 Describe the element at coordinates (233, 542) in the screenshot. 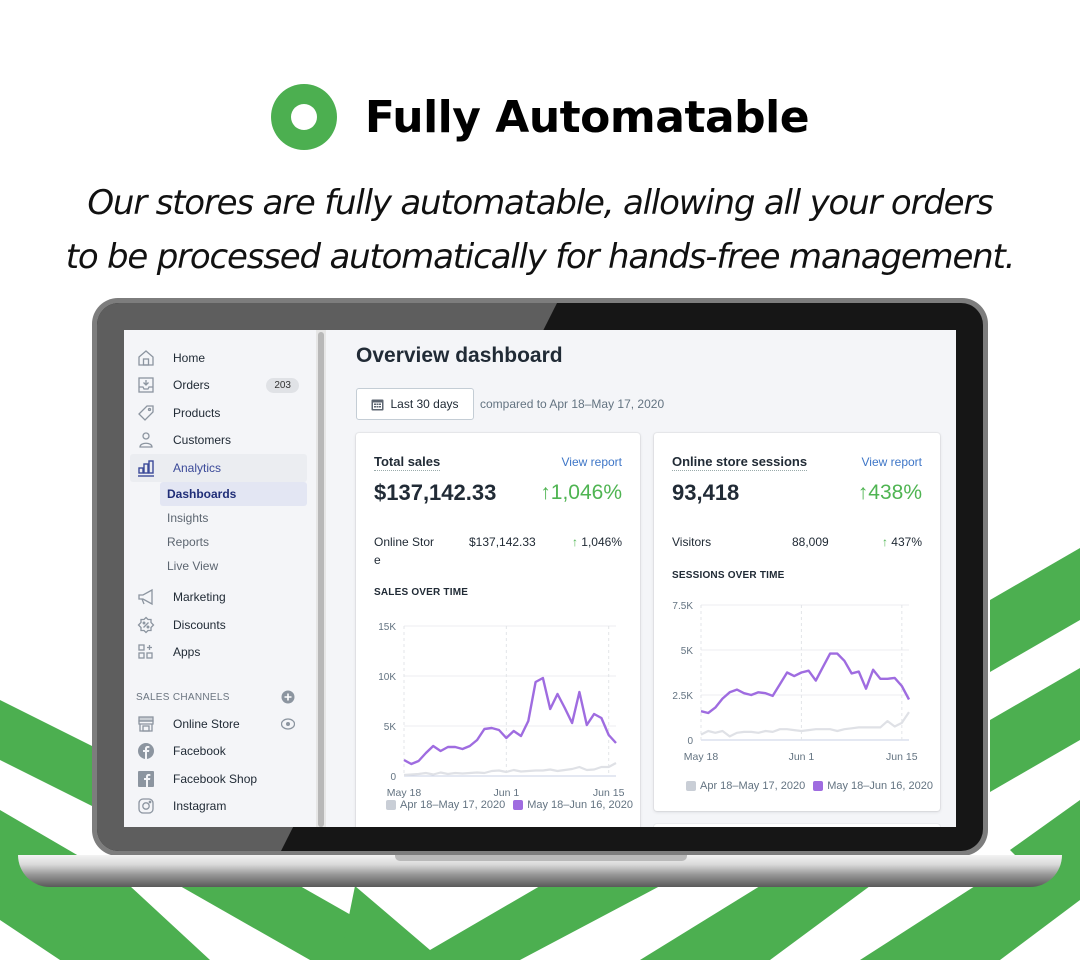

I see `sidebar-subitem-reports: Reports` at that location.